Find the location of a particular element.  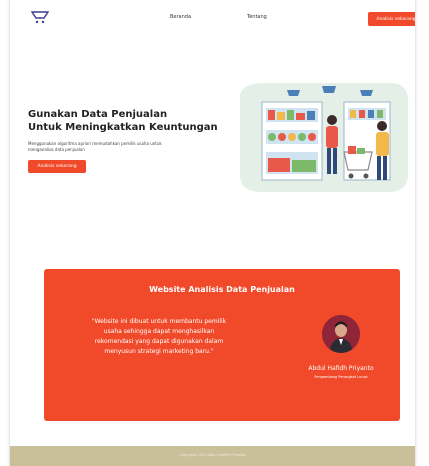

hero-title-line2: Untuk Meningkatkan Keuntungan is located at coordinates (123, 127).